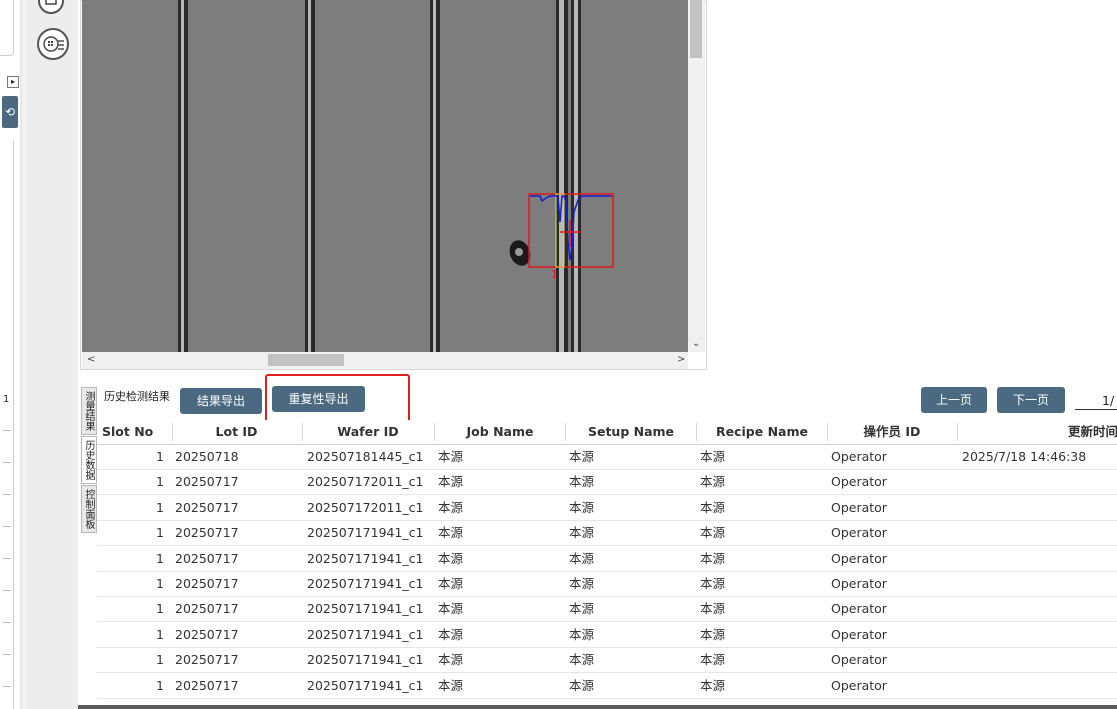 This screenshot has height=709, width=1117. Describe the element at coordinates (306, 360) in the screenshot. I see `horizontal-scroll-thumb` at that location.